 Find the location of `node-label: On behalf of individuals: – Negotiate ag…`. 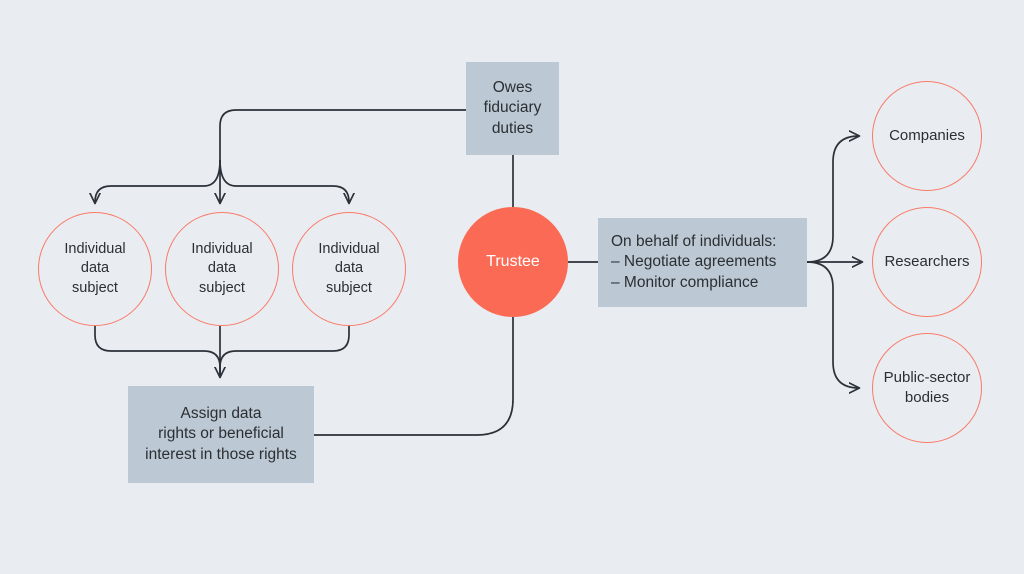

node-label: On behalf of individuals: – Negotiate ag… is located at coordinates (694, 261).